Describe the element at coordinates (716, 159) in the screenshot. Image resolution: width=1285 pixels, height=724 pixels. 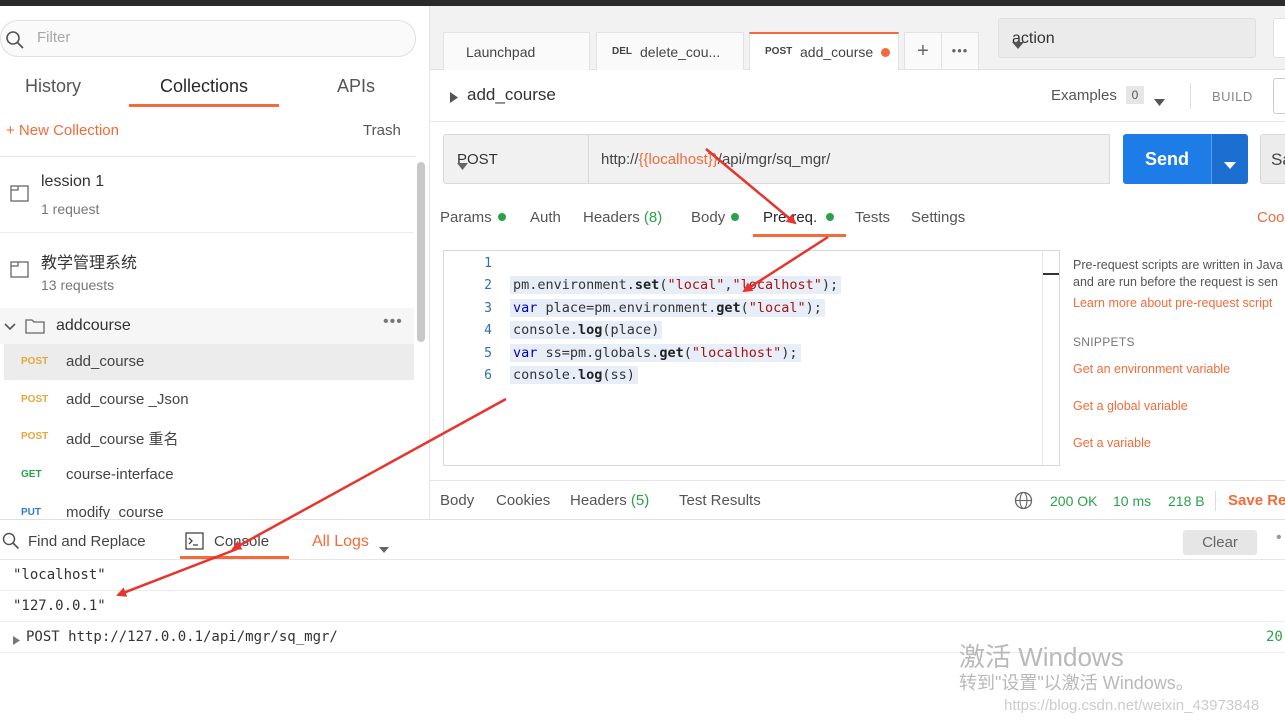
I see `url-text: http://{{localhost}}/api/mgr/sq_mgr/` at that location.